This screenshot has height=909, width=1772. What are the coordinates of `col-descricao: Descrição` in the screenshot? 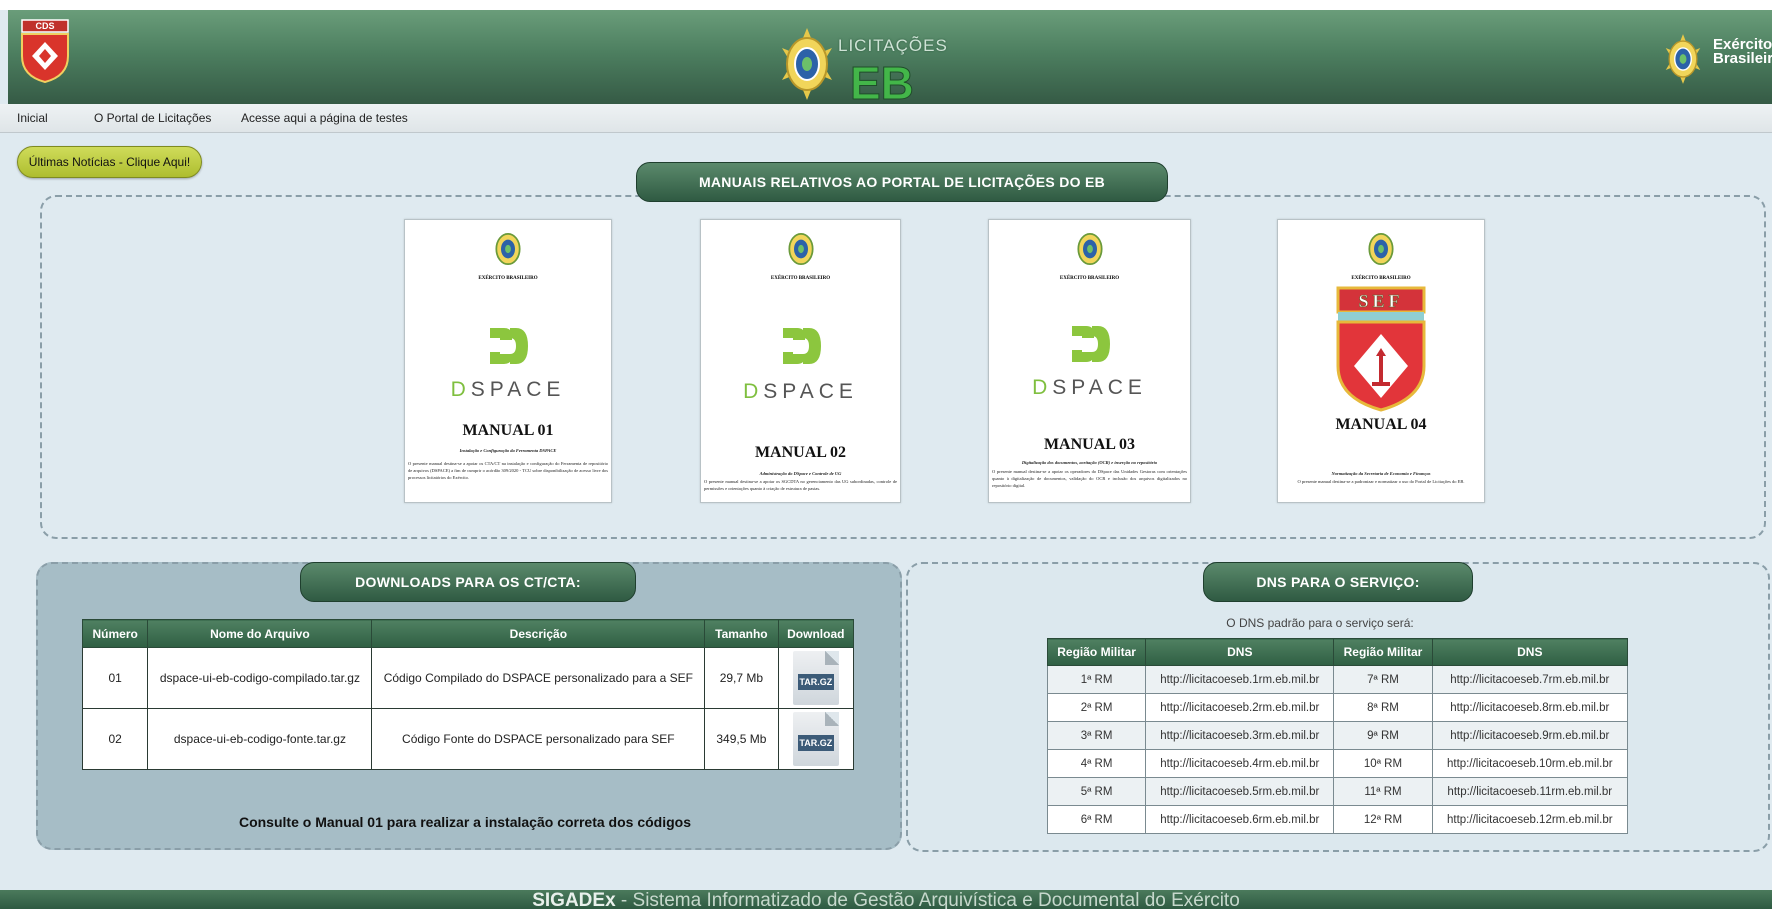 It's located at (538, 633).